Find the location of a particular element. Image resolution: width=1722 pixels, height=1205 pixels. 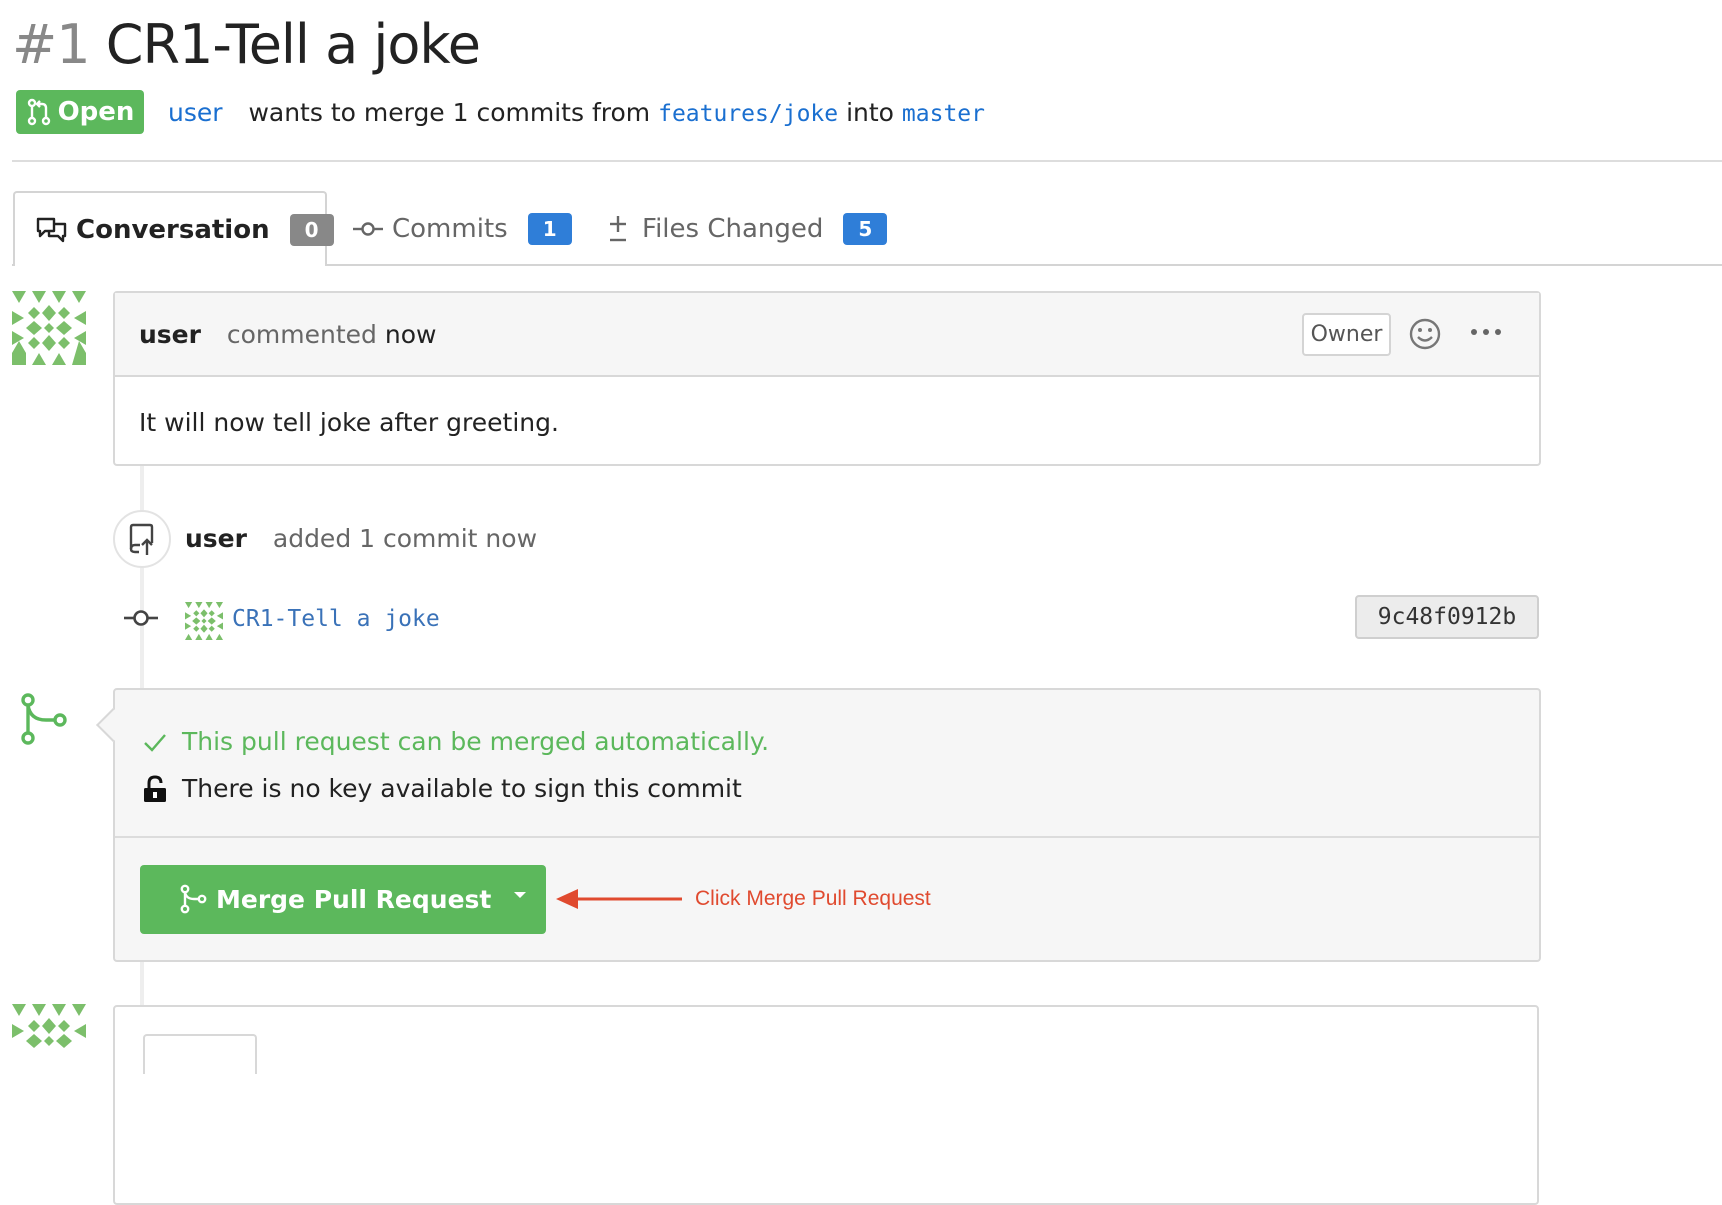

tab-conversation-count: 0 is located at coordinates (311, 230).